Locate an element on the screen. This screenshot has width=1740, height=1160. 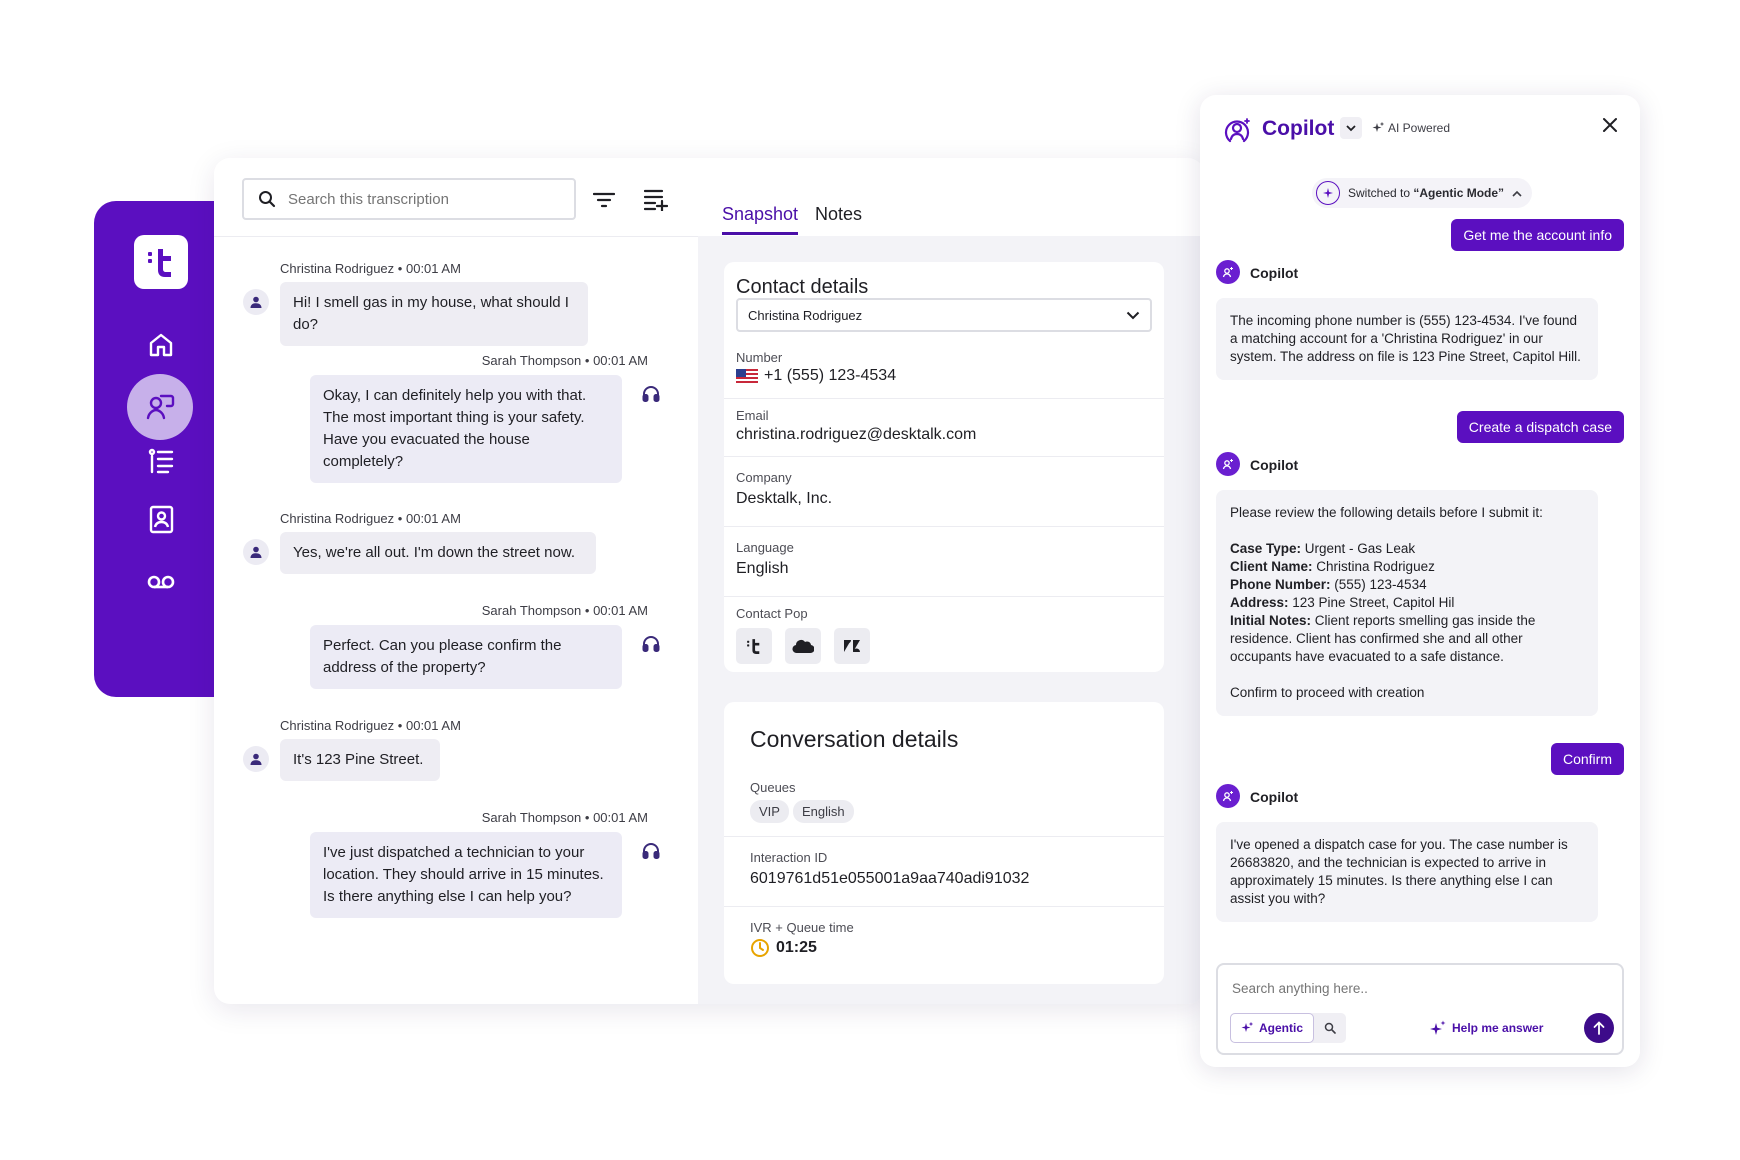
chevron-up-icon is located at coordinates (1517, 193).